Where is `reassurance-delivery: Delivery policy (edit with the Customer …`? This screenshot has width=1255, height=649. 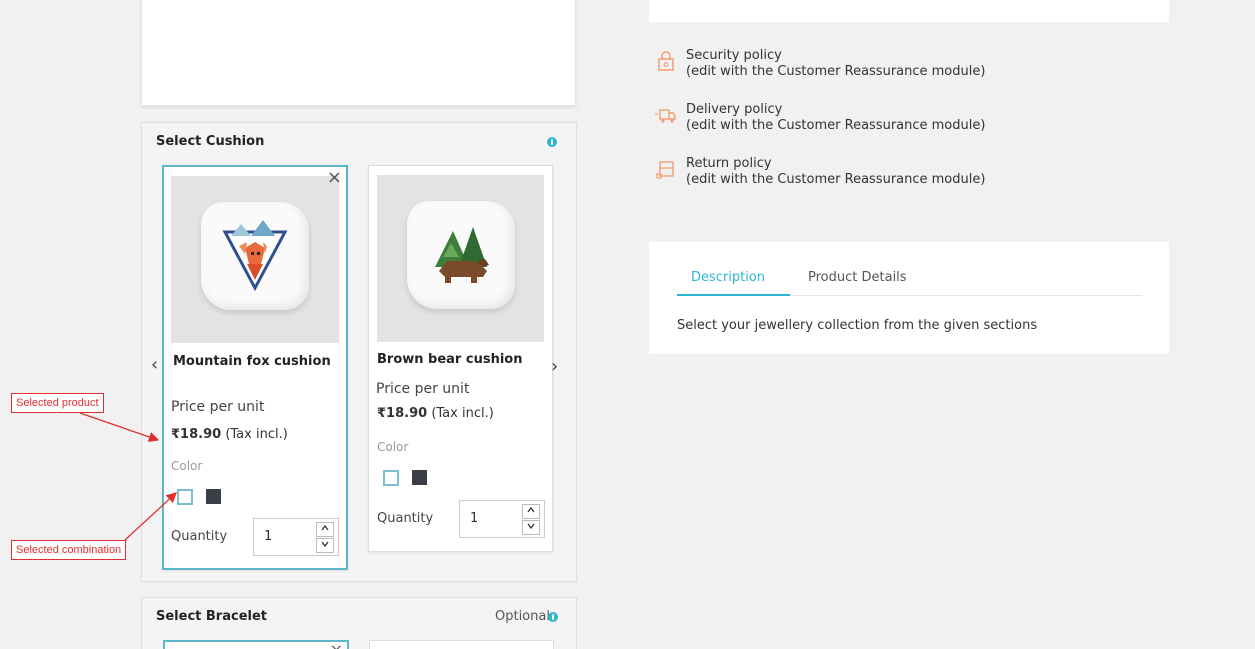
reassurance-delivery: Delivery policy (edit with the Customer … is located at coordinates (855, 122).